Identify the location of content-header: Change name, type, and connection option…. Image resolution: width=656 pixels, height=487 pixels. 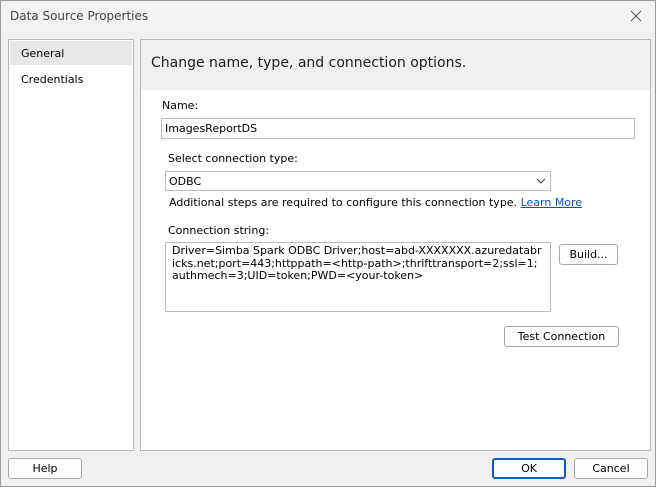
(395, 65).